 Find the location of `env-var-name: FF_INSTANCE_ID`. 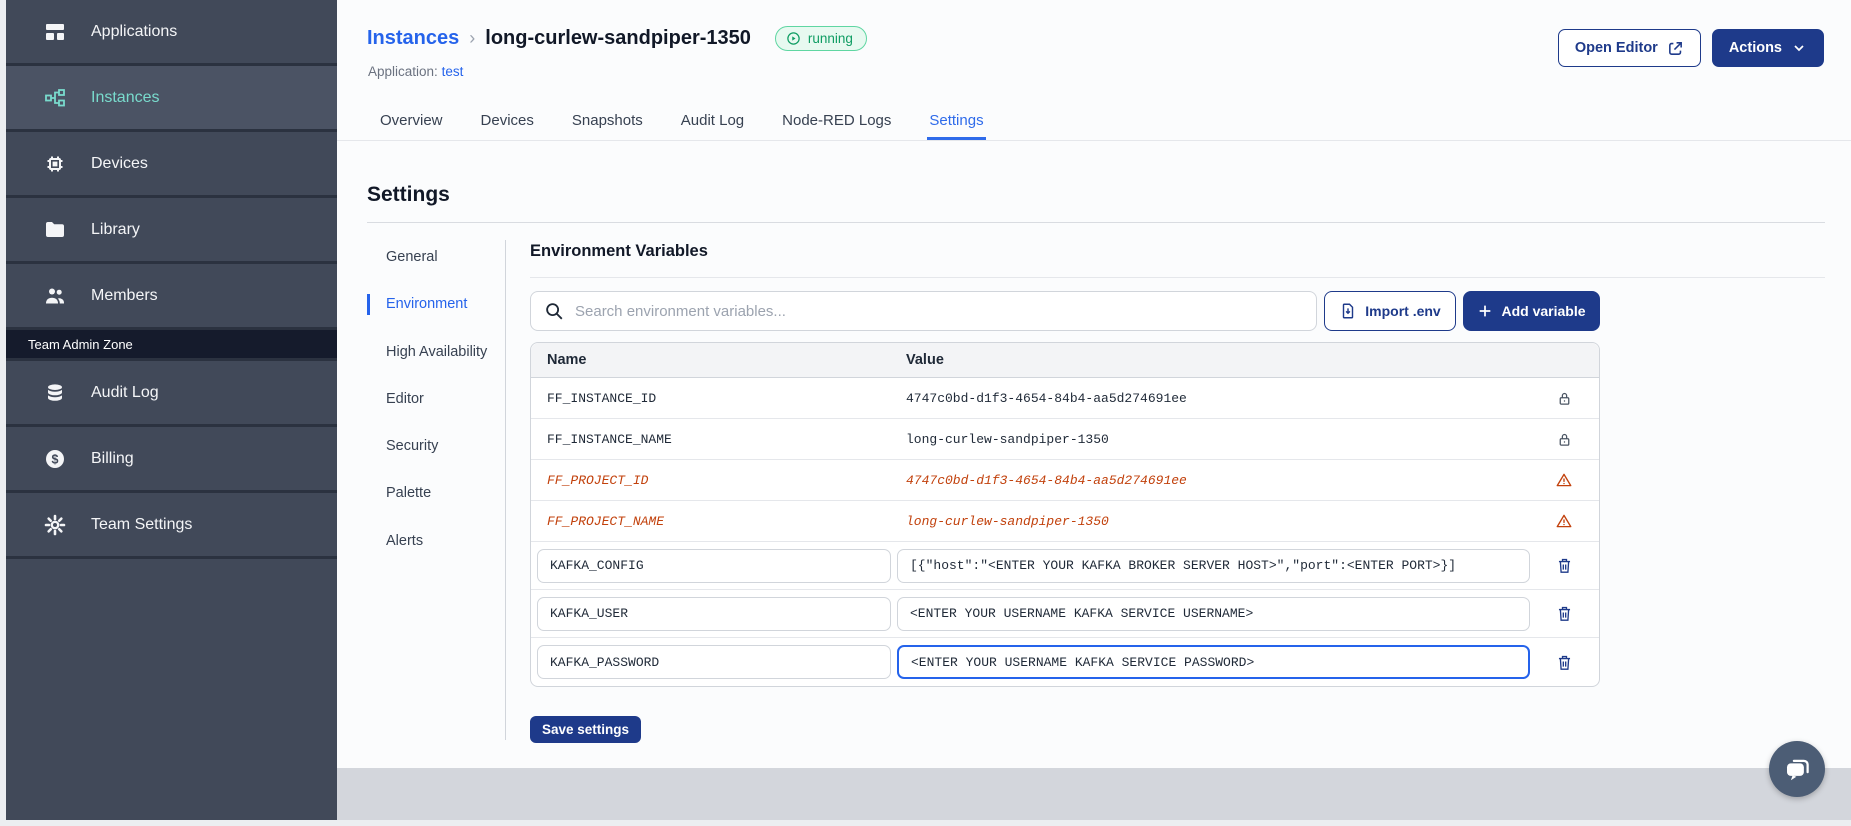

env-var-name: FF_INSTANCE_ID is located at coordinates (602, 398).